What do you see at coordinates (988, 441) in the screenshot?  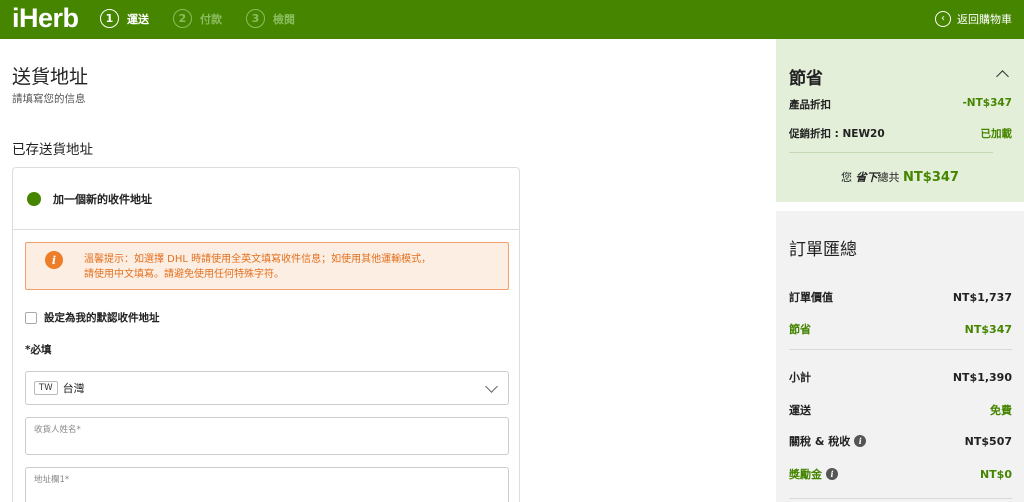 I see `tax-value: NT$507` at bounding box center [988, 441].